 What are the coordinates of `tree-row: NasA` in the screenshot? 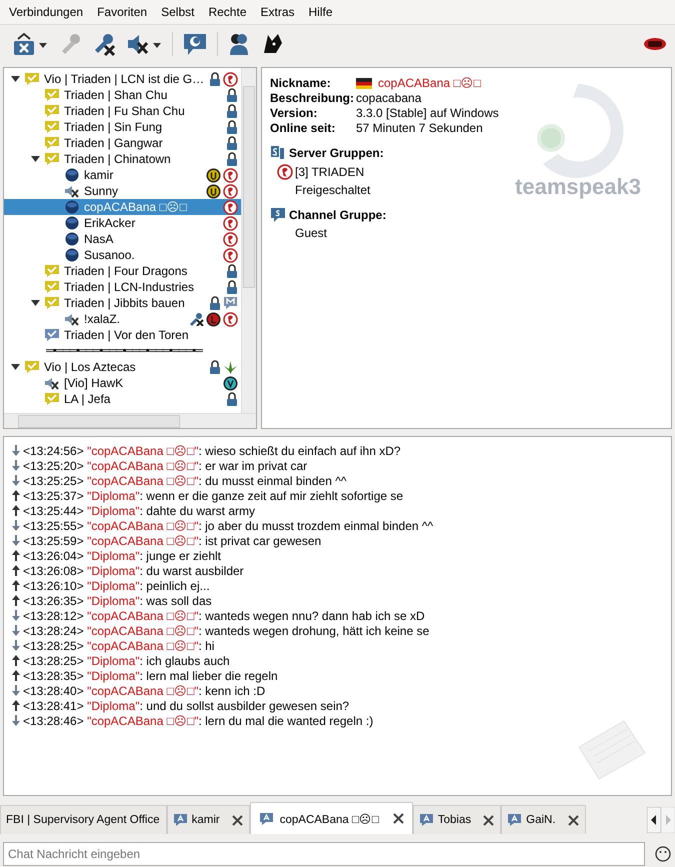 It's located at (122, 239).